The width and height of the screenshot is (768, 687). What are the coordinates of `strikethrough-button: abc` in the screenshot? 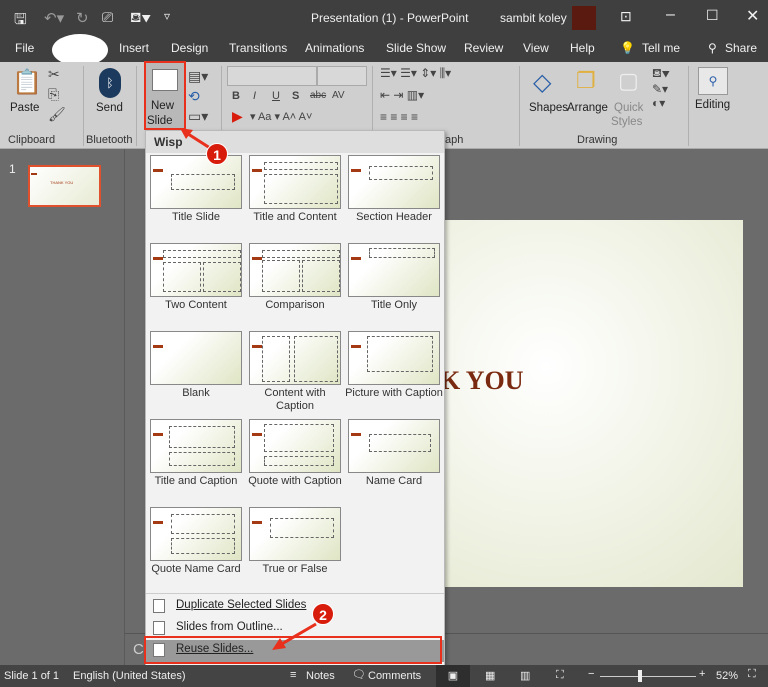 It's located at (318, 95).